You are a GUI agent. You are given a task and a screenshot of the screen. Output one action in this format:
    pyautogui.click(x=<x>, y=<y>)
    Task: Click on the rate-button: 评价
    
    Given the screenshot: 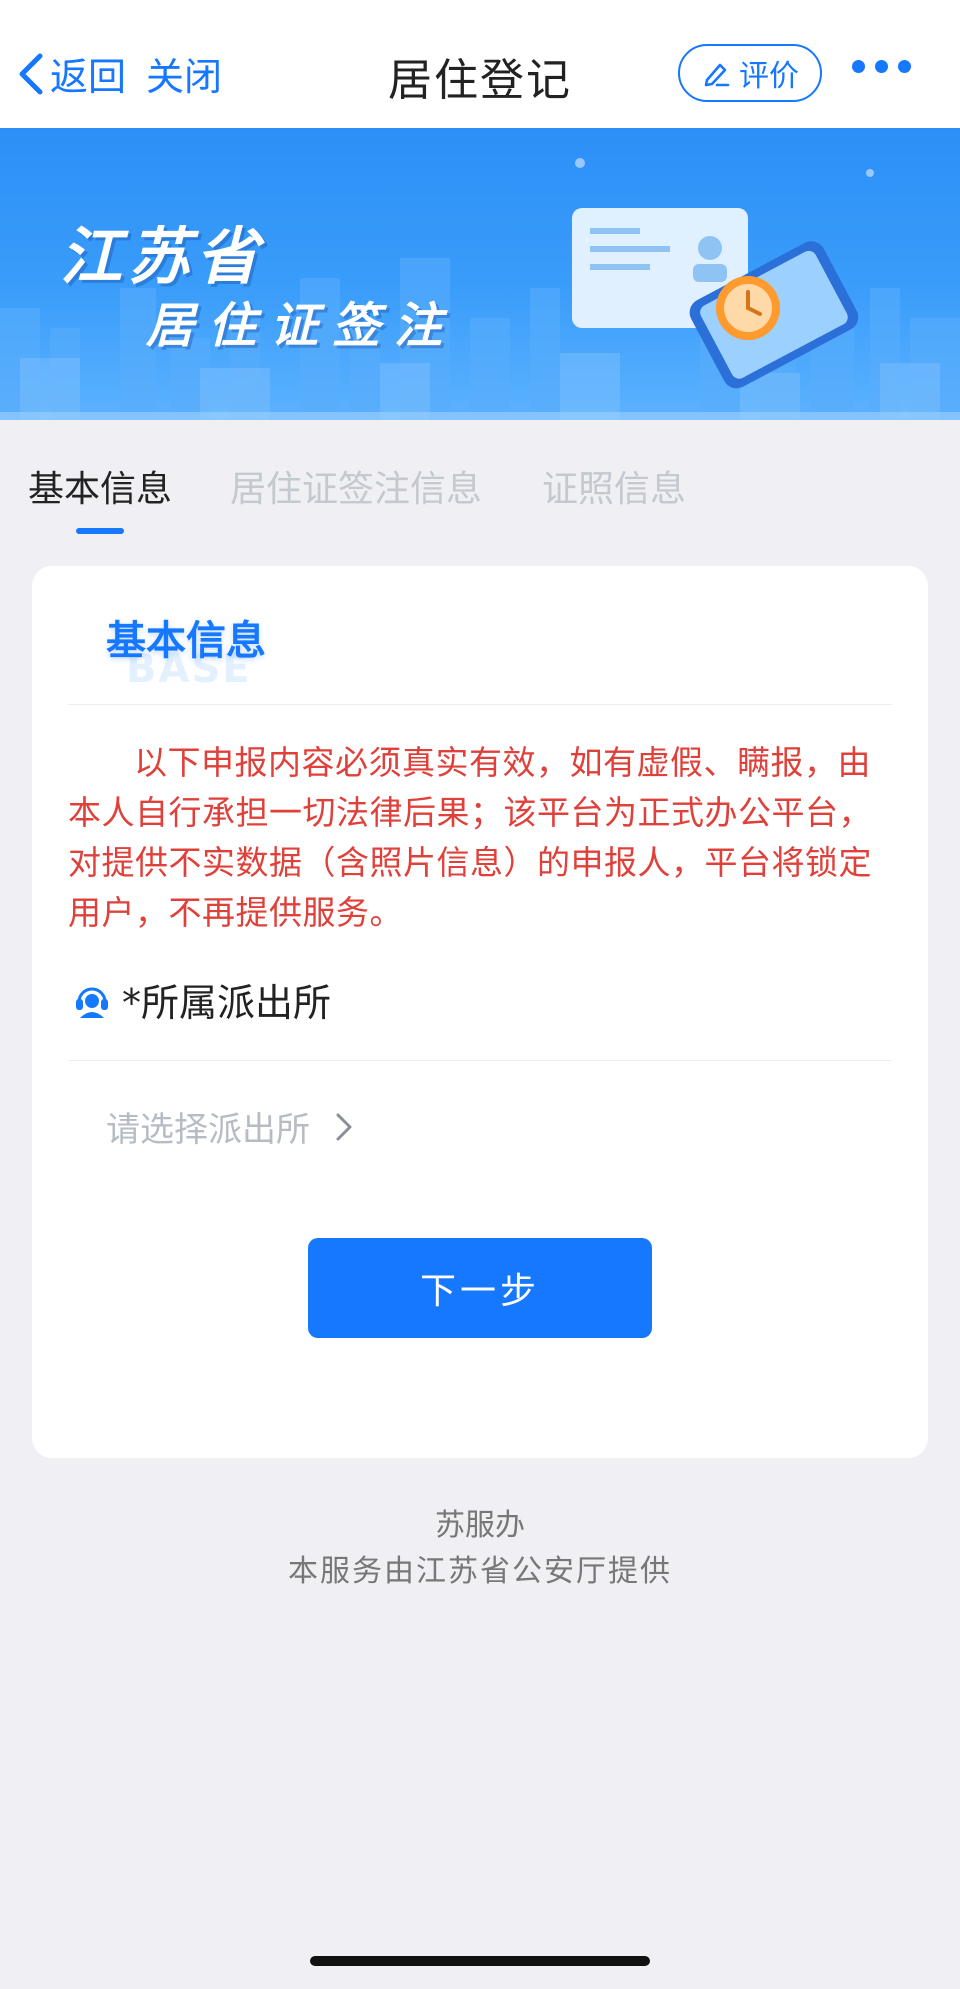 What is the action you would take?
    pyautogui.click(x=750, y=73)
    